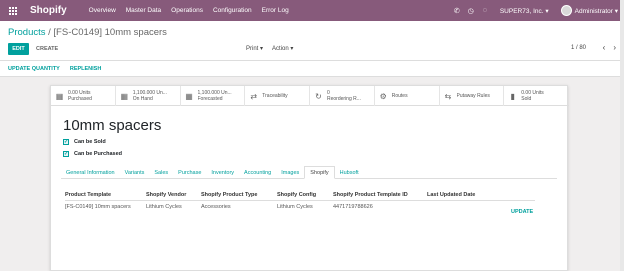  What do you see at coordinates (399, 96) in the screenshot?
I see `stat-label: Routes` at bounding box center [399, 96].